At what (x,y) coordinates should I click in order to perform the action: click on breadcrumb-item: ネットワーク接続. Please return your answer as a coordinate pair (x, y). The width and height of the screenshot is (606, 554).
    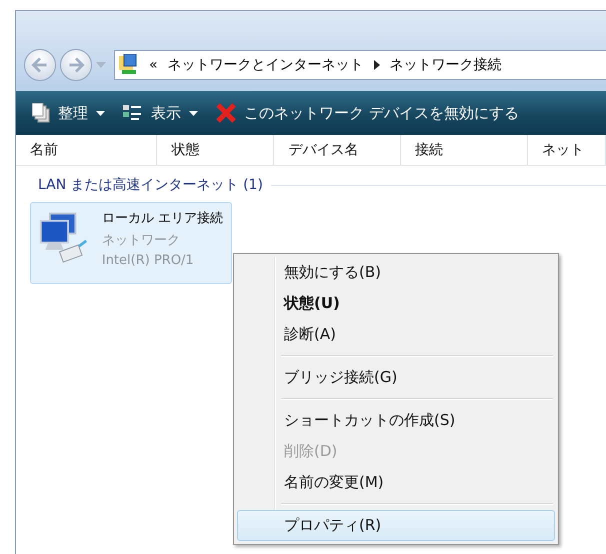
    Looking at the image, I should click on (446, 65).